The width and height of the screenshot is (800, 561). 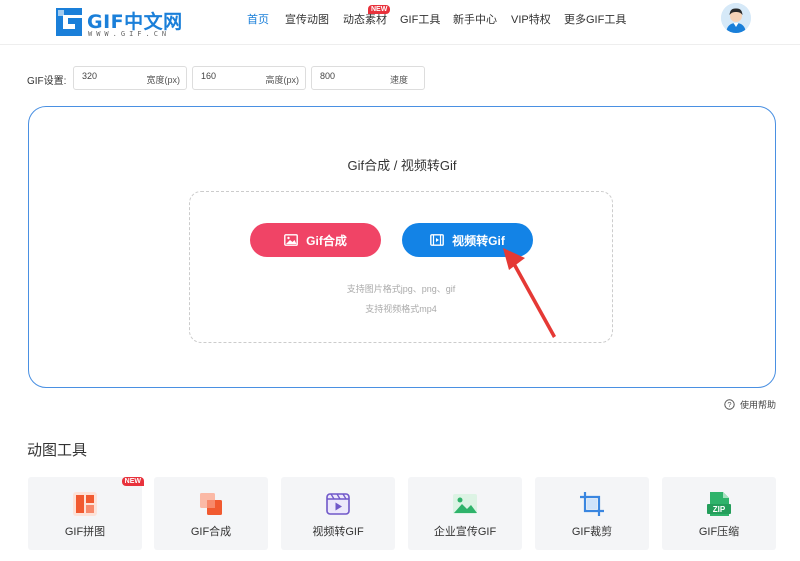 I want to click on gif-merge-button: Gif合成, so click(x=315, y=240).